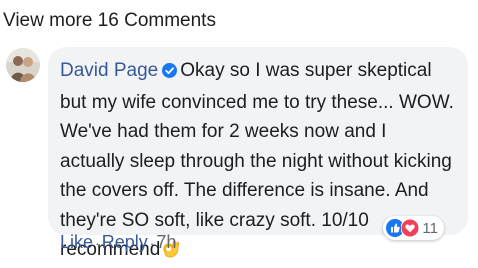 The image size is (478, 268). I want to click on comment-actions: Like · Reply · 7h, so click(118, 242).